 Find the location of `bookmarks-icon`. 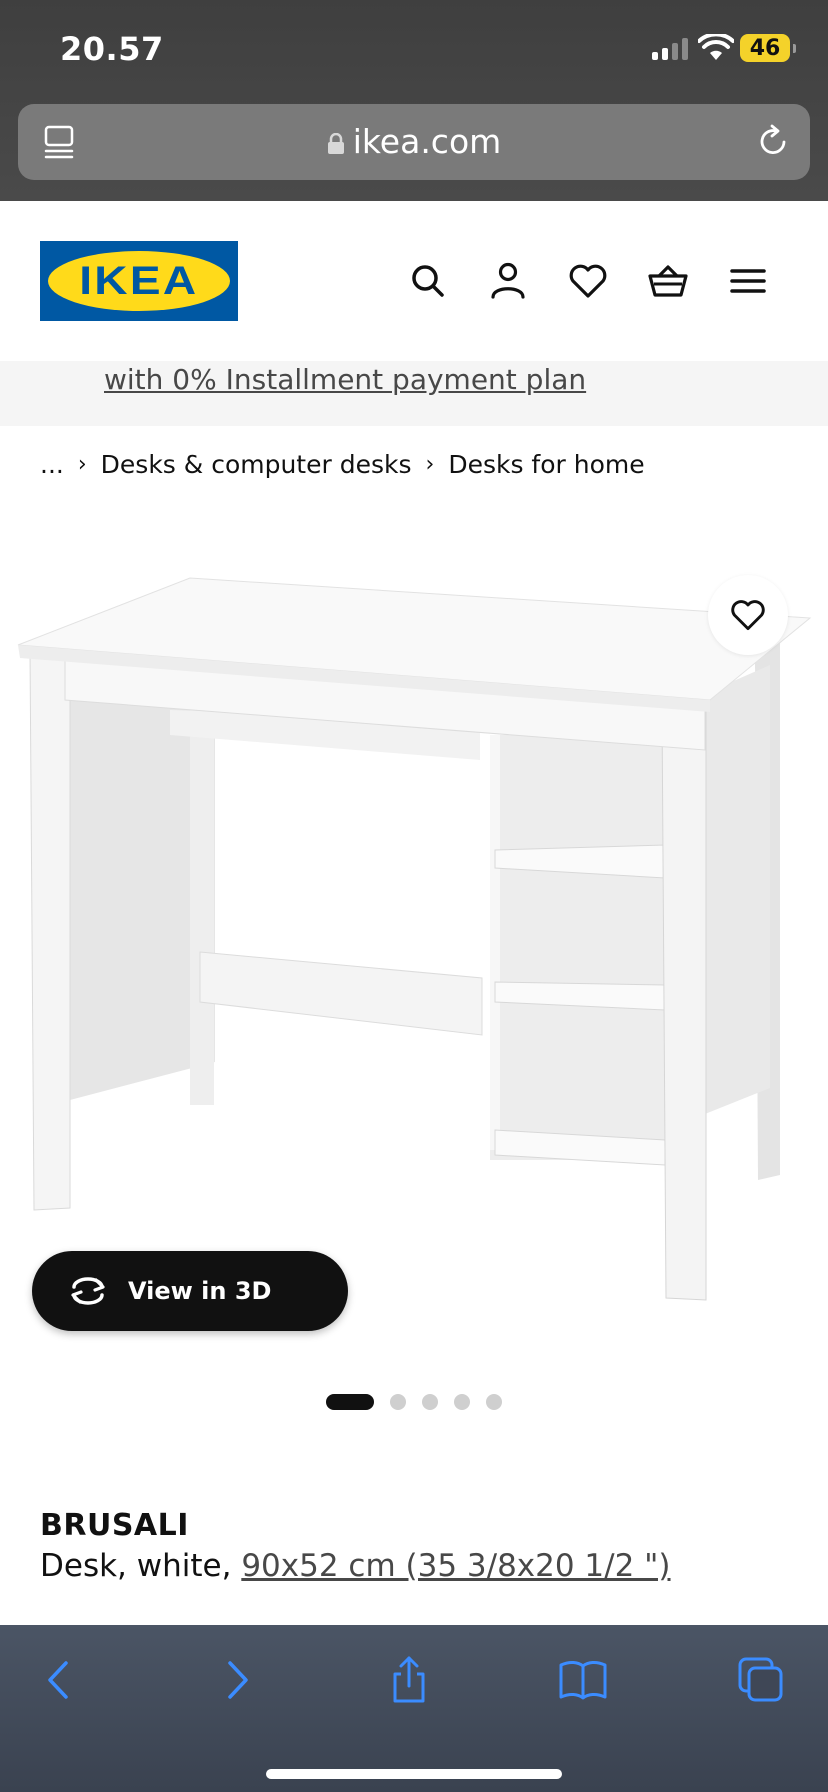

bookmarks-icon is located at coordinates (583, 1680).